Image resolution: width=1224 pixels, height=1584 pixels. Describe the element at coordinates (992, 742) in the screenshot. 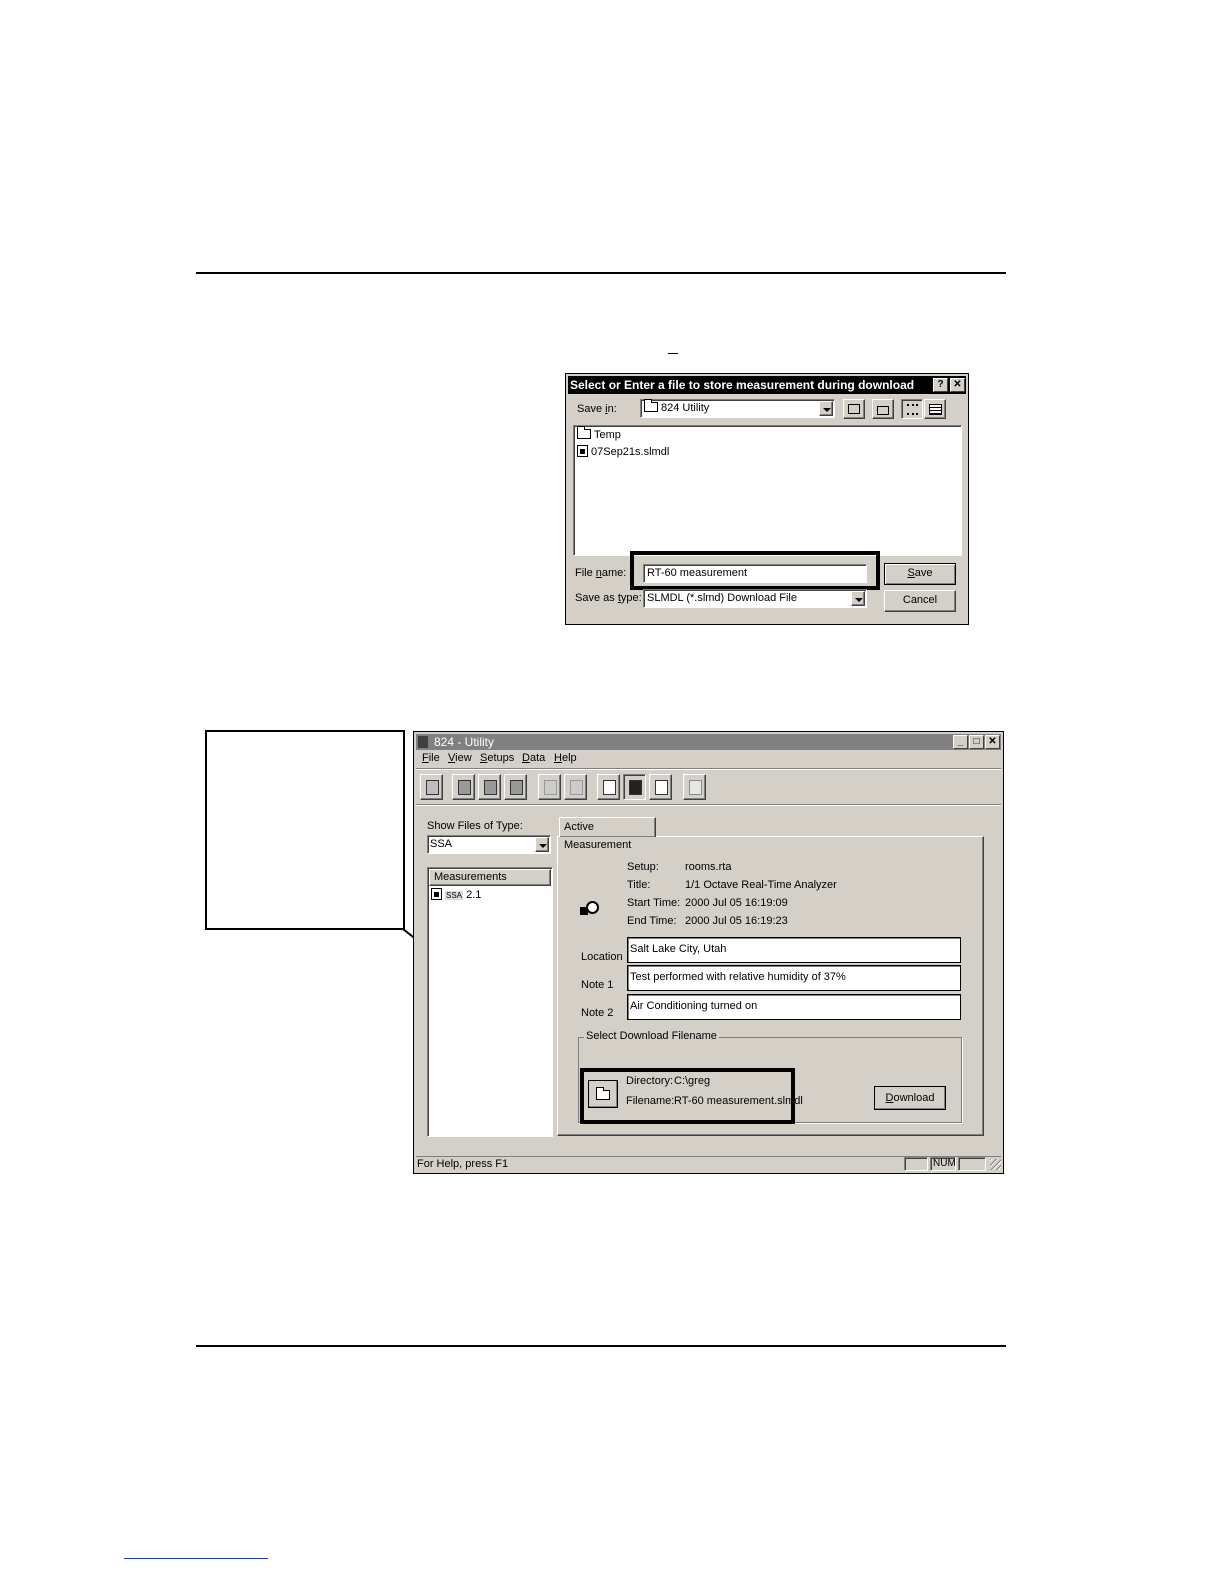

I see `close-button: ✕` at that location.